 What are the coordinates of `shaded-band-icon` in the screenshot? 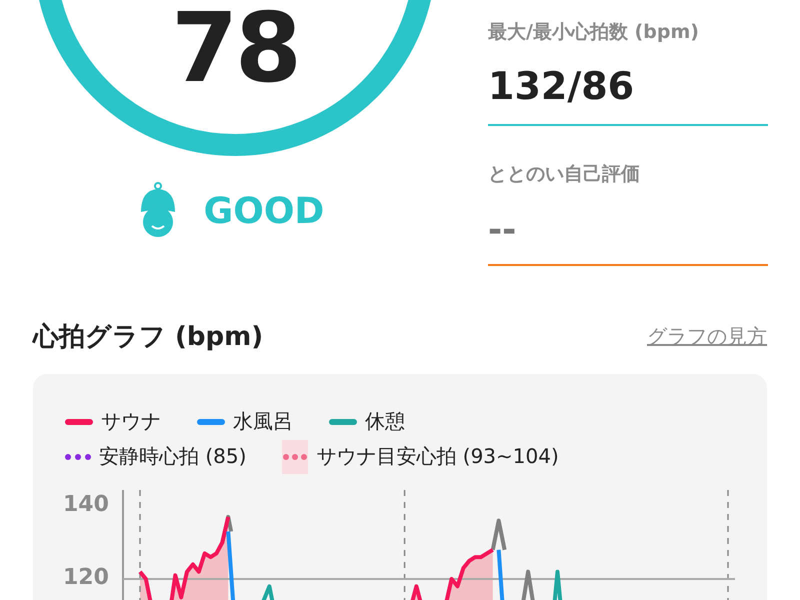 It's located at (295, 457).